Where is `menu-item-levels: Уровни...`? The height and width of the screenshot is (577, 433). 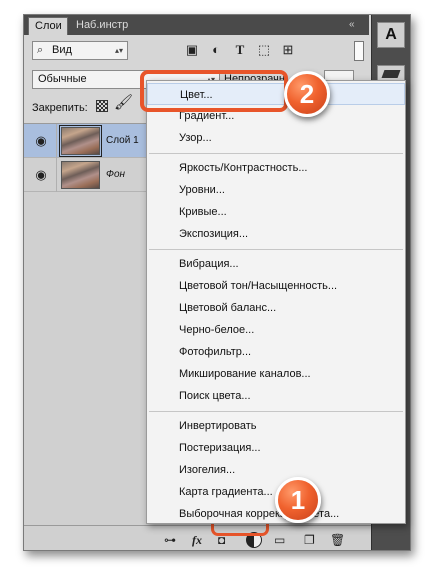 menu-item-levels: Уровни... is located at coordinates (276, 190).